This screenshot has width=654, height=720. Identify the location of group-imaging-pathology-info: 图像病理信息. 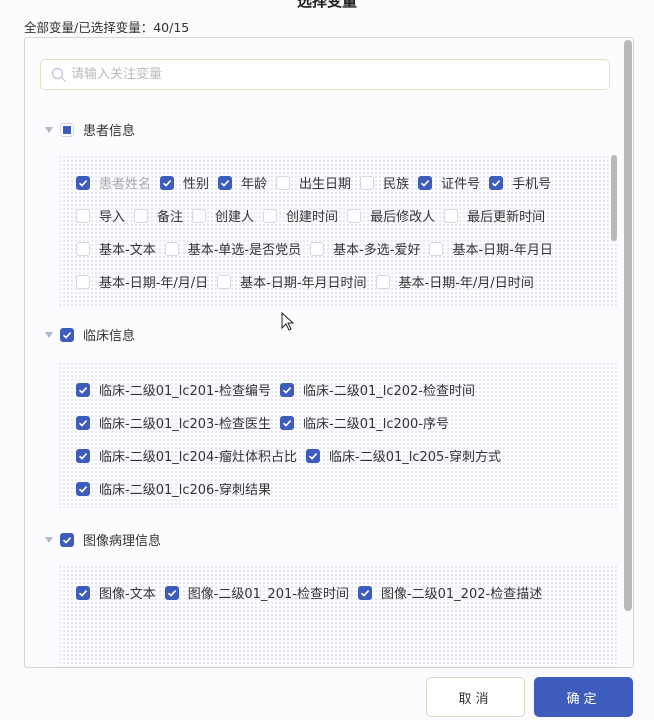
(103, 539).